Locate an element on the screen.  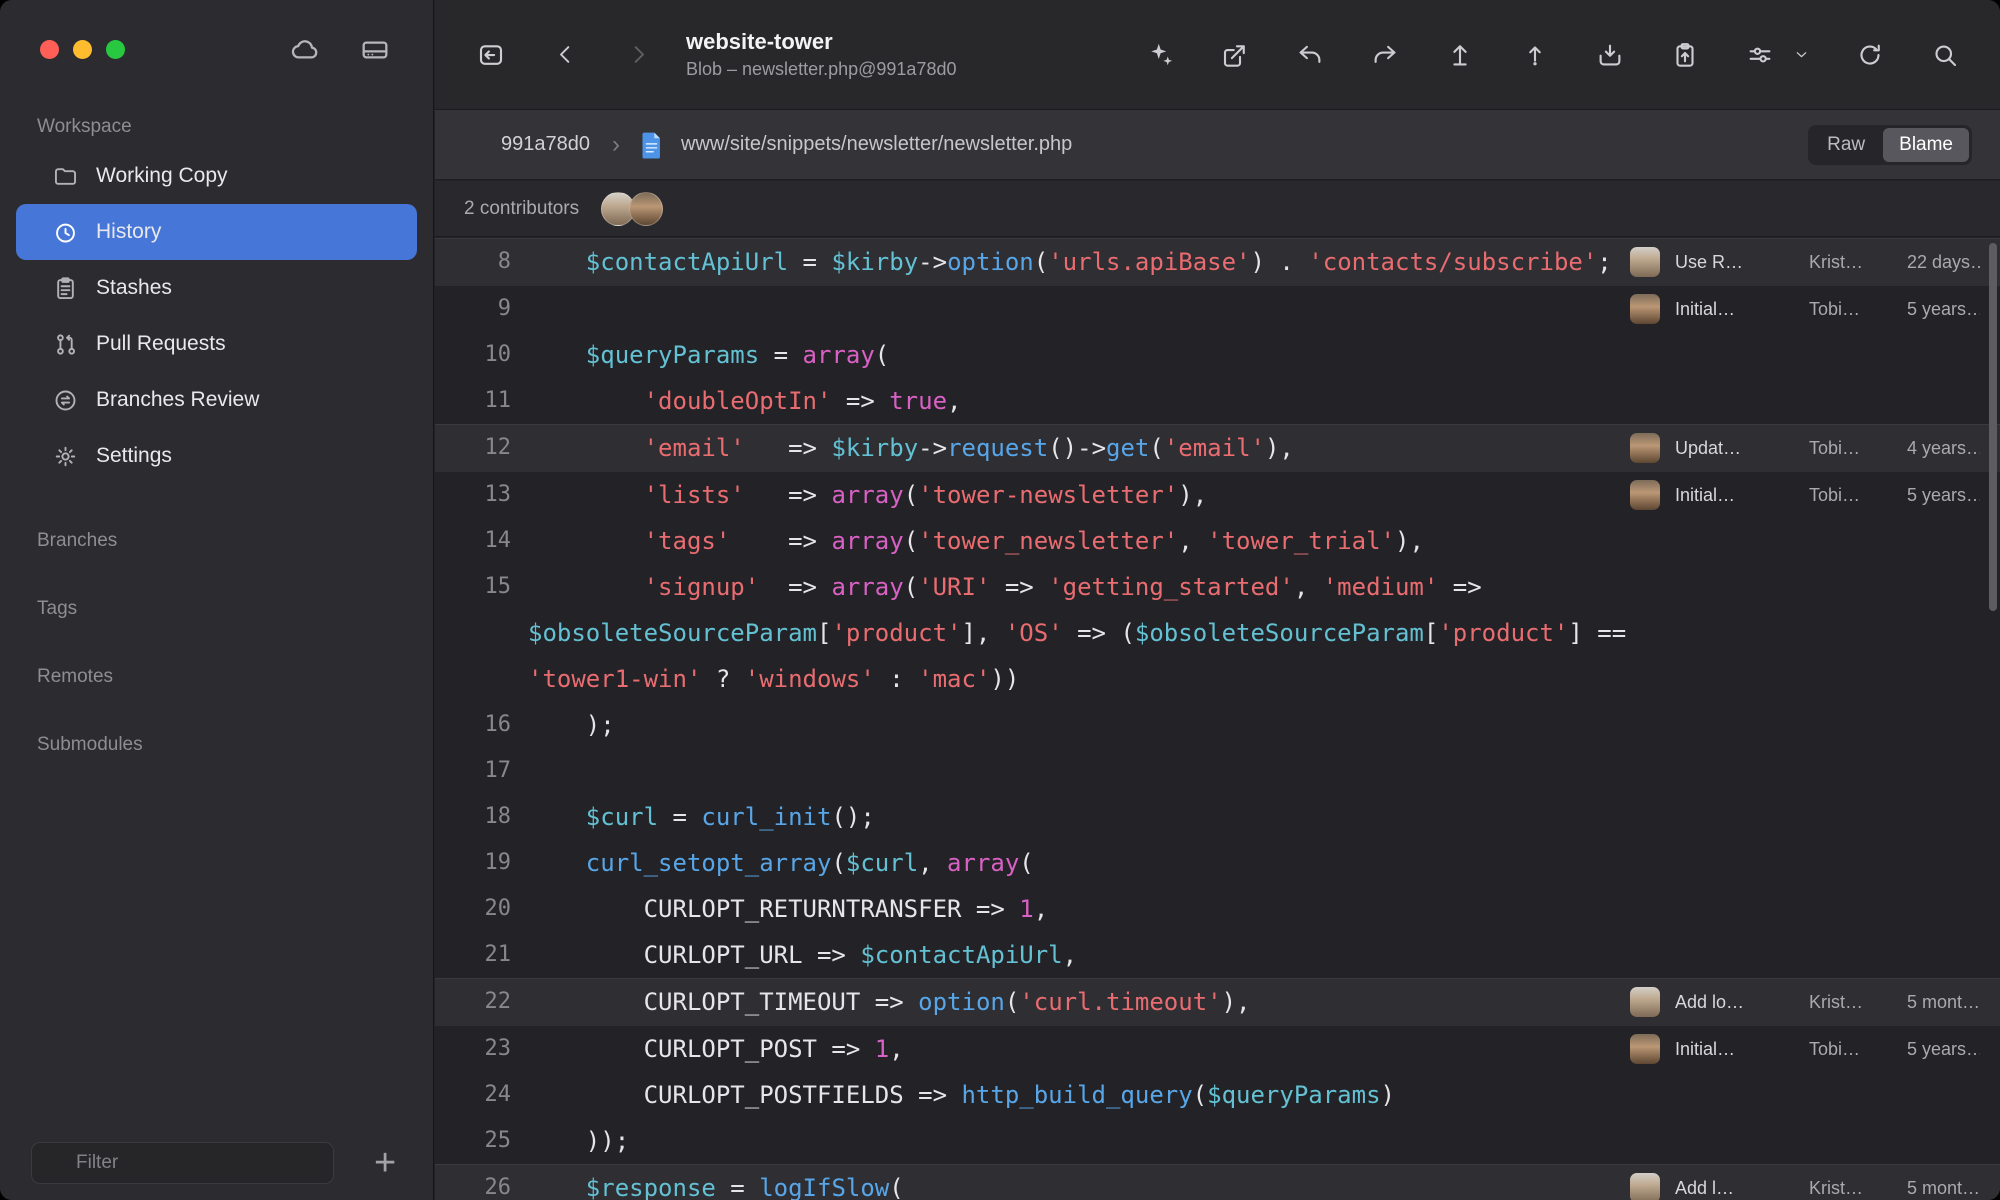
line-number: 11 is located at coordinates (498, 400).